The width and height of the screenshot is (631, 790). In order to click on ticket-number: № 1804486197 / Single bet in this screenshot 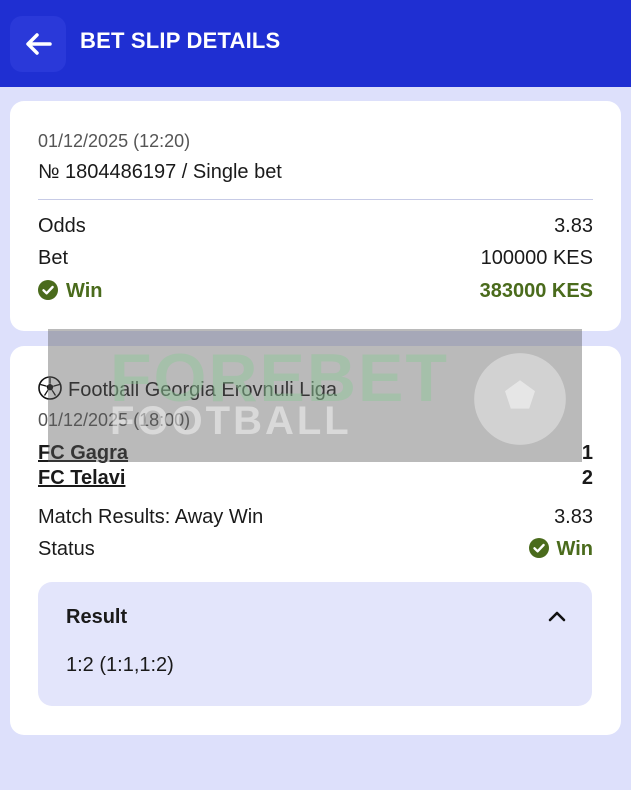, I will do `click(160, 172)`.